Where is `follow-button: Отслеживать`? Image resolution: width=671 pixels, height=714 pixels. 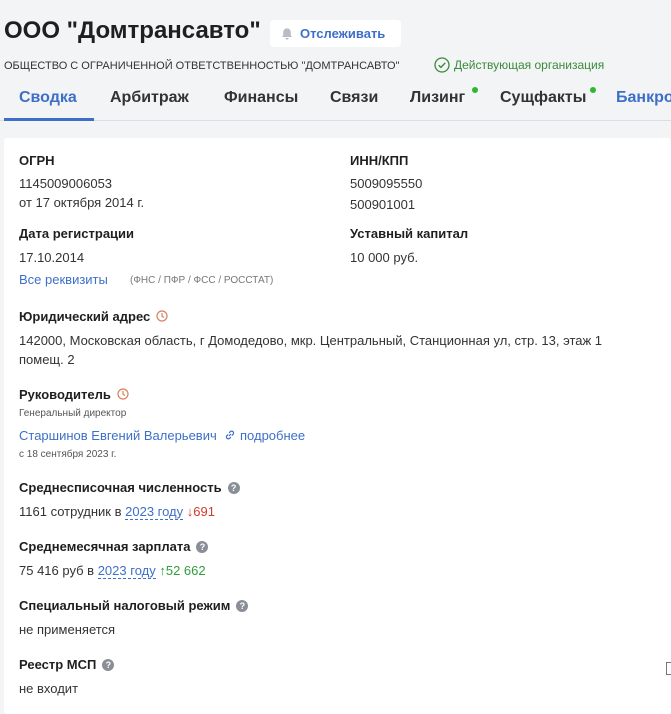
follow-button: Отслеживать is located at coordinates (335, 33).